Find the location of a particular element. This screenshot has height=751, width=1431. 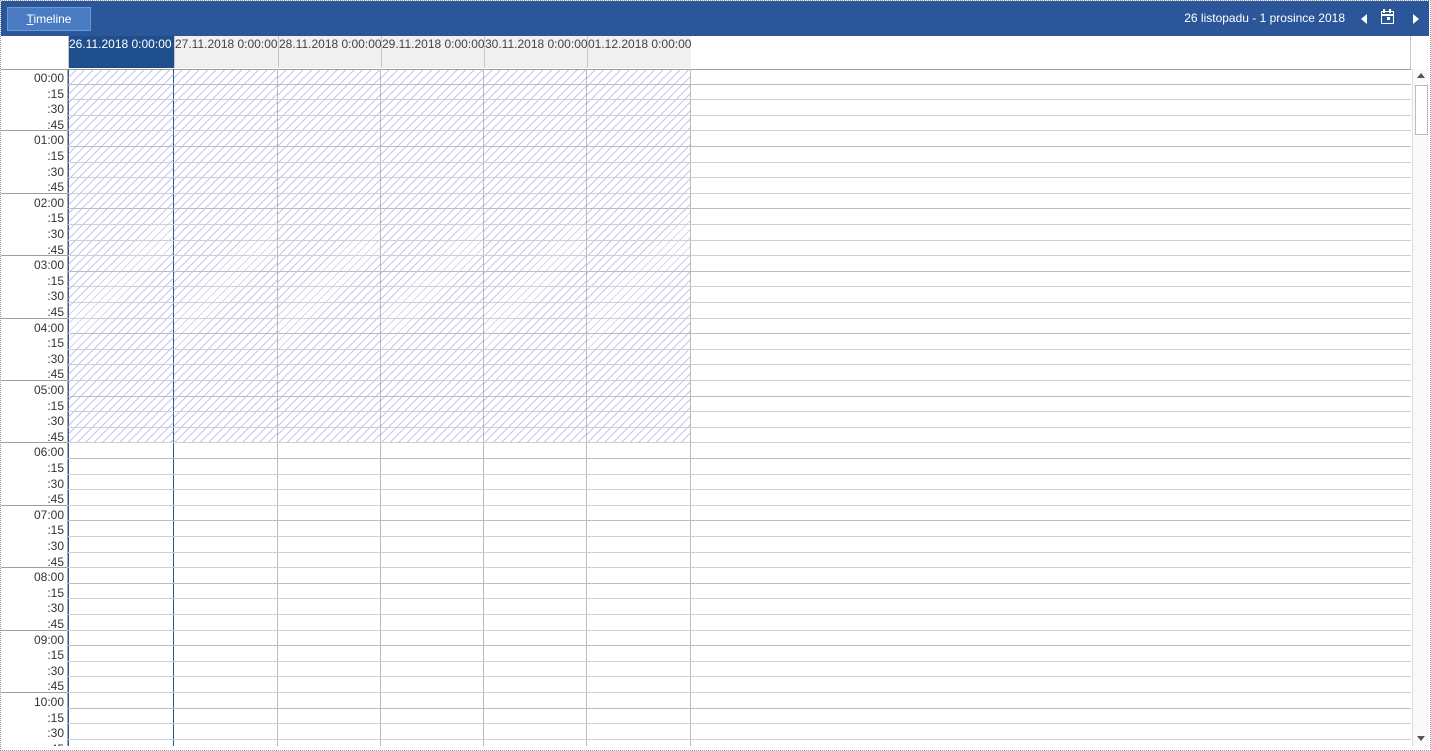

hour-label: 07:00 is located at coordinates (48, 515).